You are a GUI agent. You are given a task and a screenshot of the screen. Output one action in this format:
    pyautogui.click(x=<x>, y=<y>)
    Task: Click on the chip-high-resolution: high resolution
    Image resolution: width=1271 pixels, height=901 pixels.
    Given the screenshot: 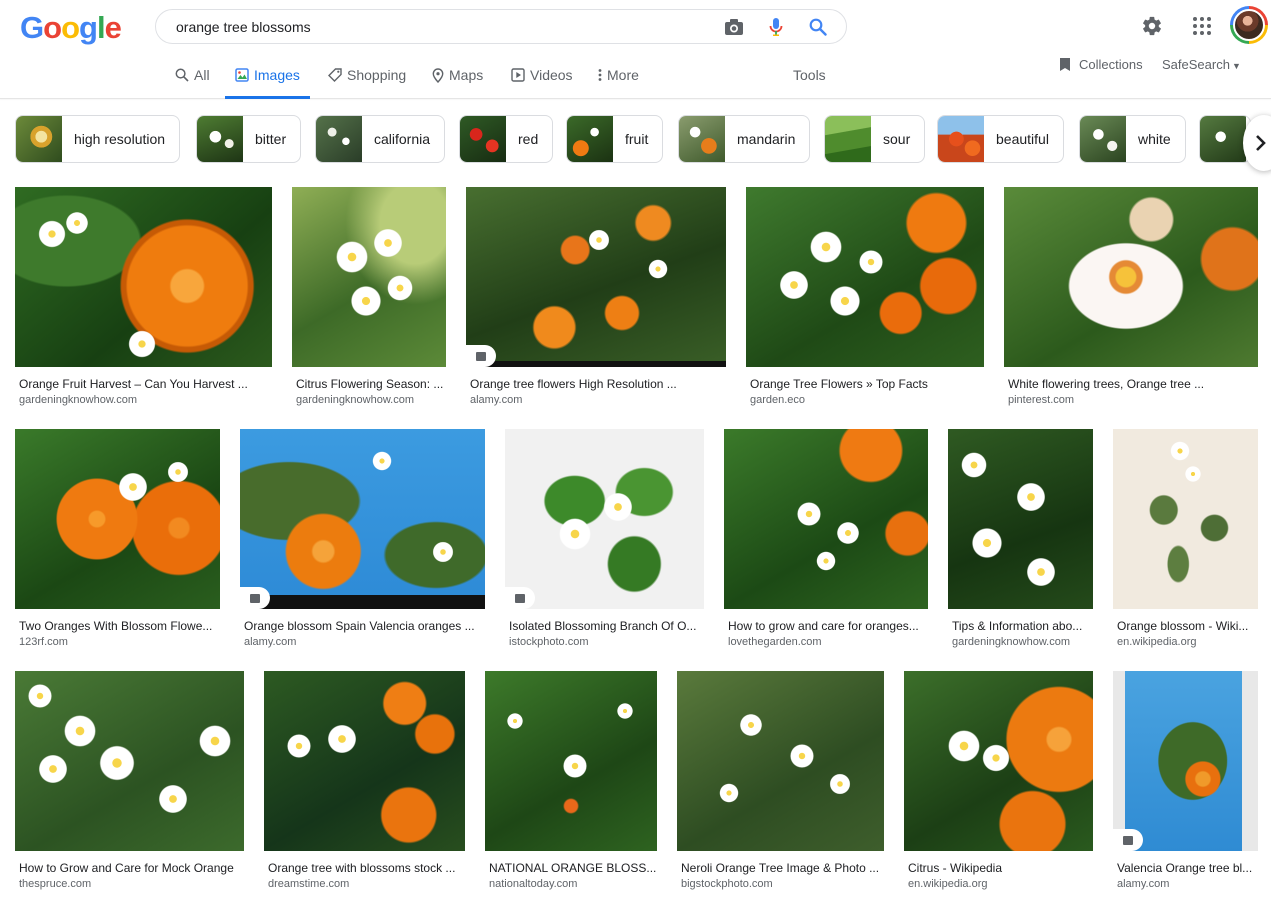 What is the action you would take?
    pyautogui.click(x=98, y=139)
    